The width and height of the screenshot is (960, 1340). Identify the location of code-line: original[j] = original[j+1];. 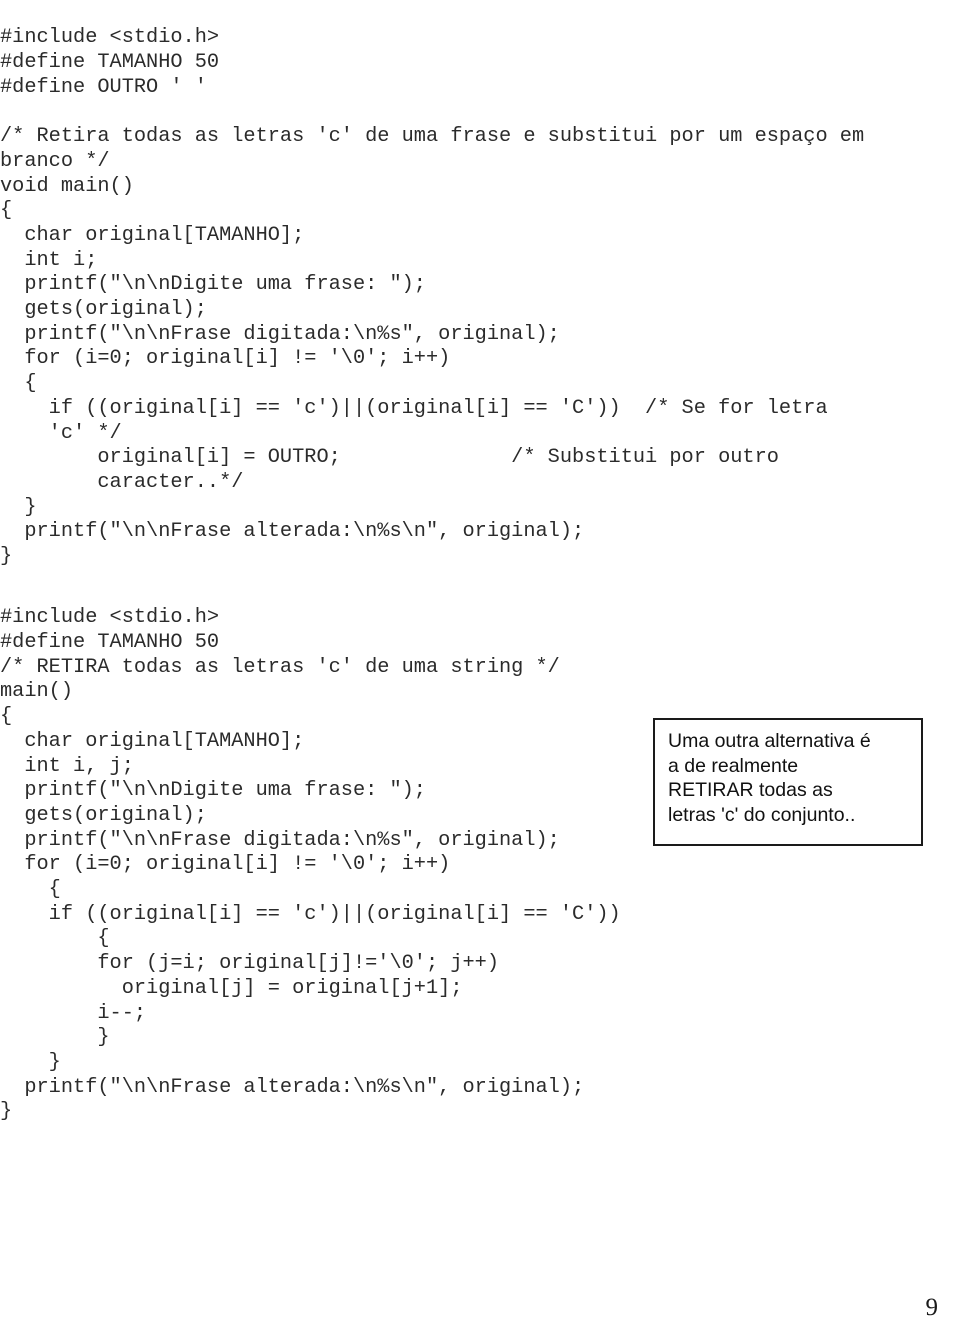
(231, 988).